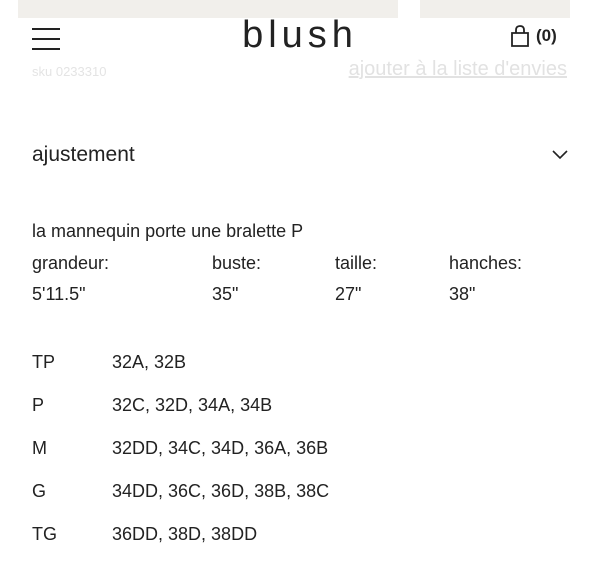 Image resolution: width=600 pixels, height=585 pixels. What do you see at coordinates (520, 36) in the screenshot?
I see `shopping-bag-icon` at bounding box center [520, 36].